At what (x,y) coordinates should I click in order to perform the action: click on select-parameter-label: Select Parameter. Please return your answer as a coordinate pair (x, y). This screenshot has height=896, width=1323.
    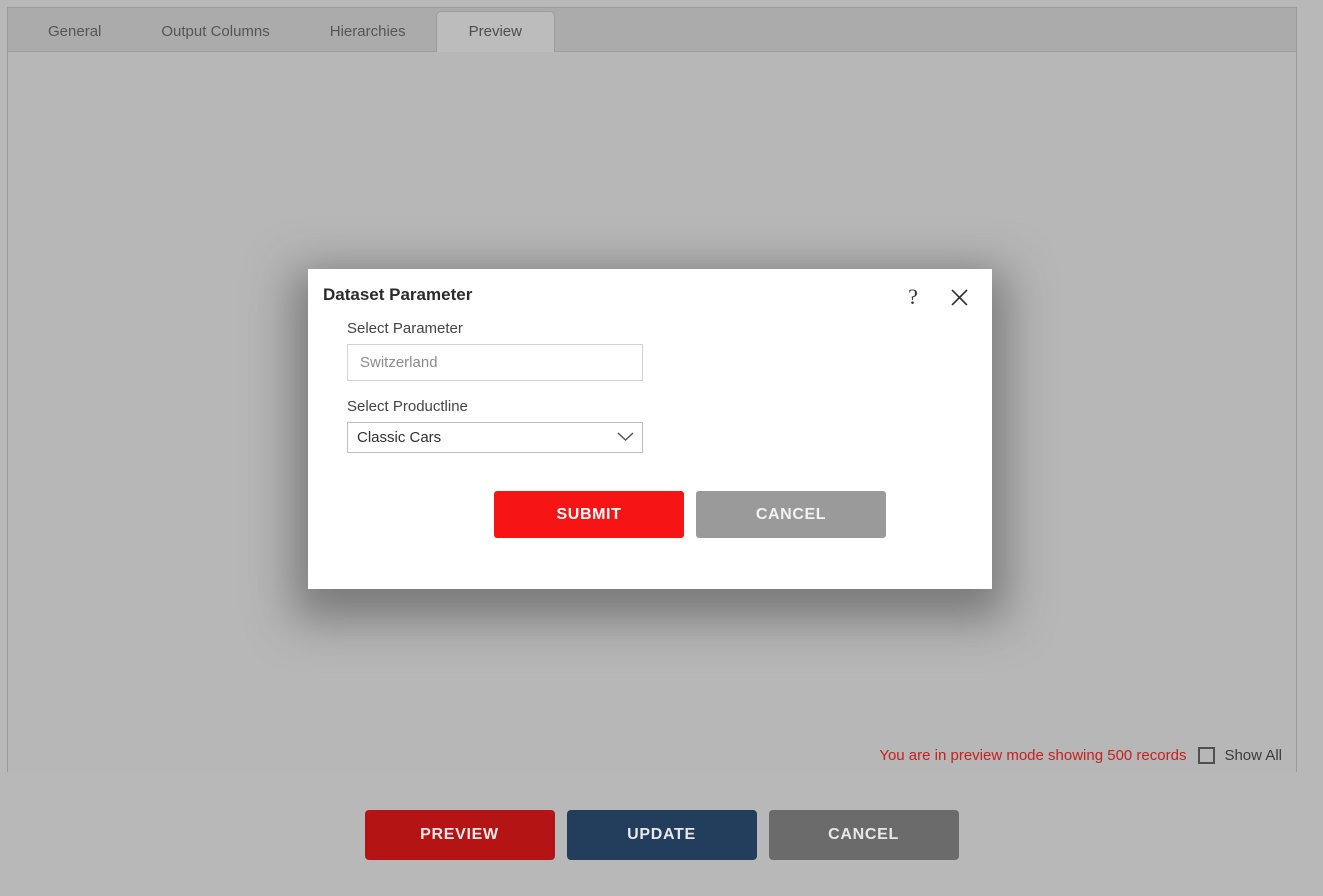
    Looking at the image, I should click on (405, 328).